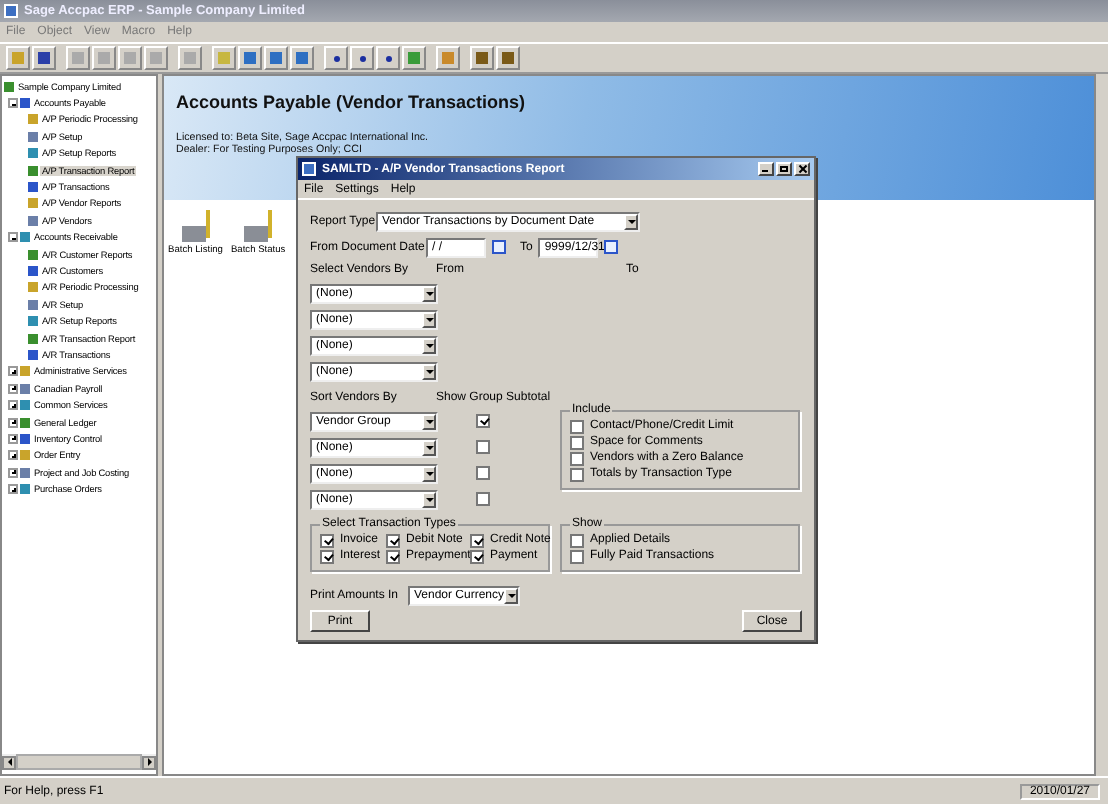  What do you see at coordinates (149, 762) in the screenshot?
I see `scroll-right-icon` at bounding box center [149, 762].